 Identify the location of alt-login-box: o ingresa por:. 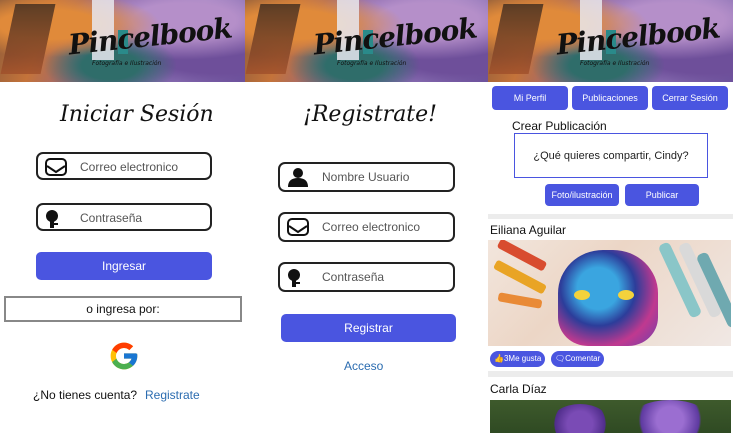
(123, 309).